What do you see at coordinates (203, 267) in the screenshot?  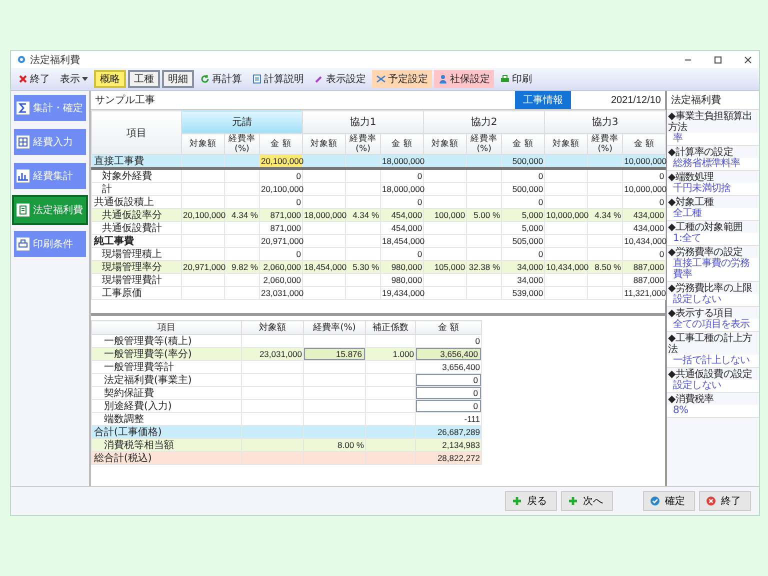 I see `table-cell: 20,971,000` at bounding box center [203, 267].